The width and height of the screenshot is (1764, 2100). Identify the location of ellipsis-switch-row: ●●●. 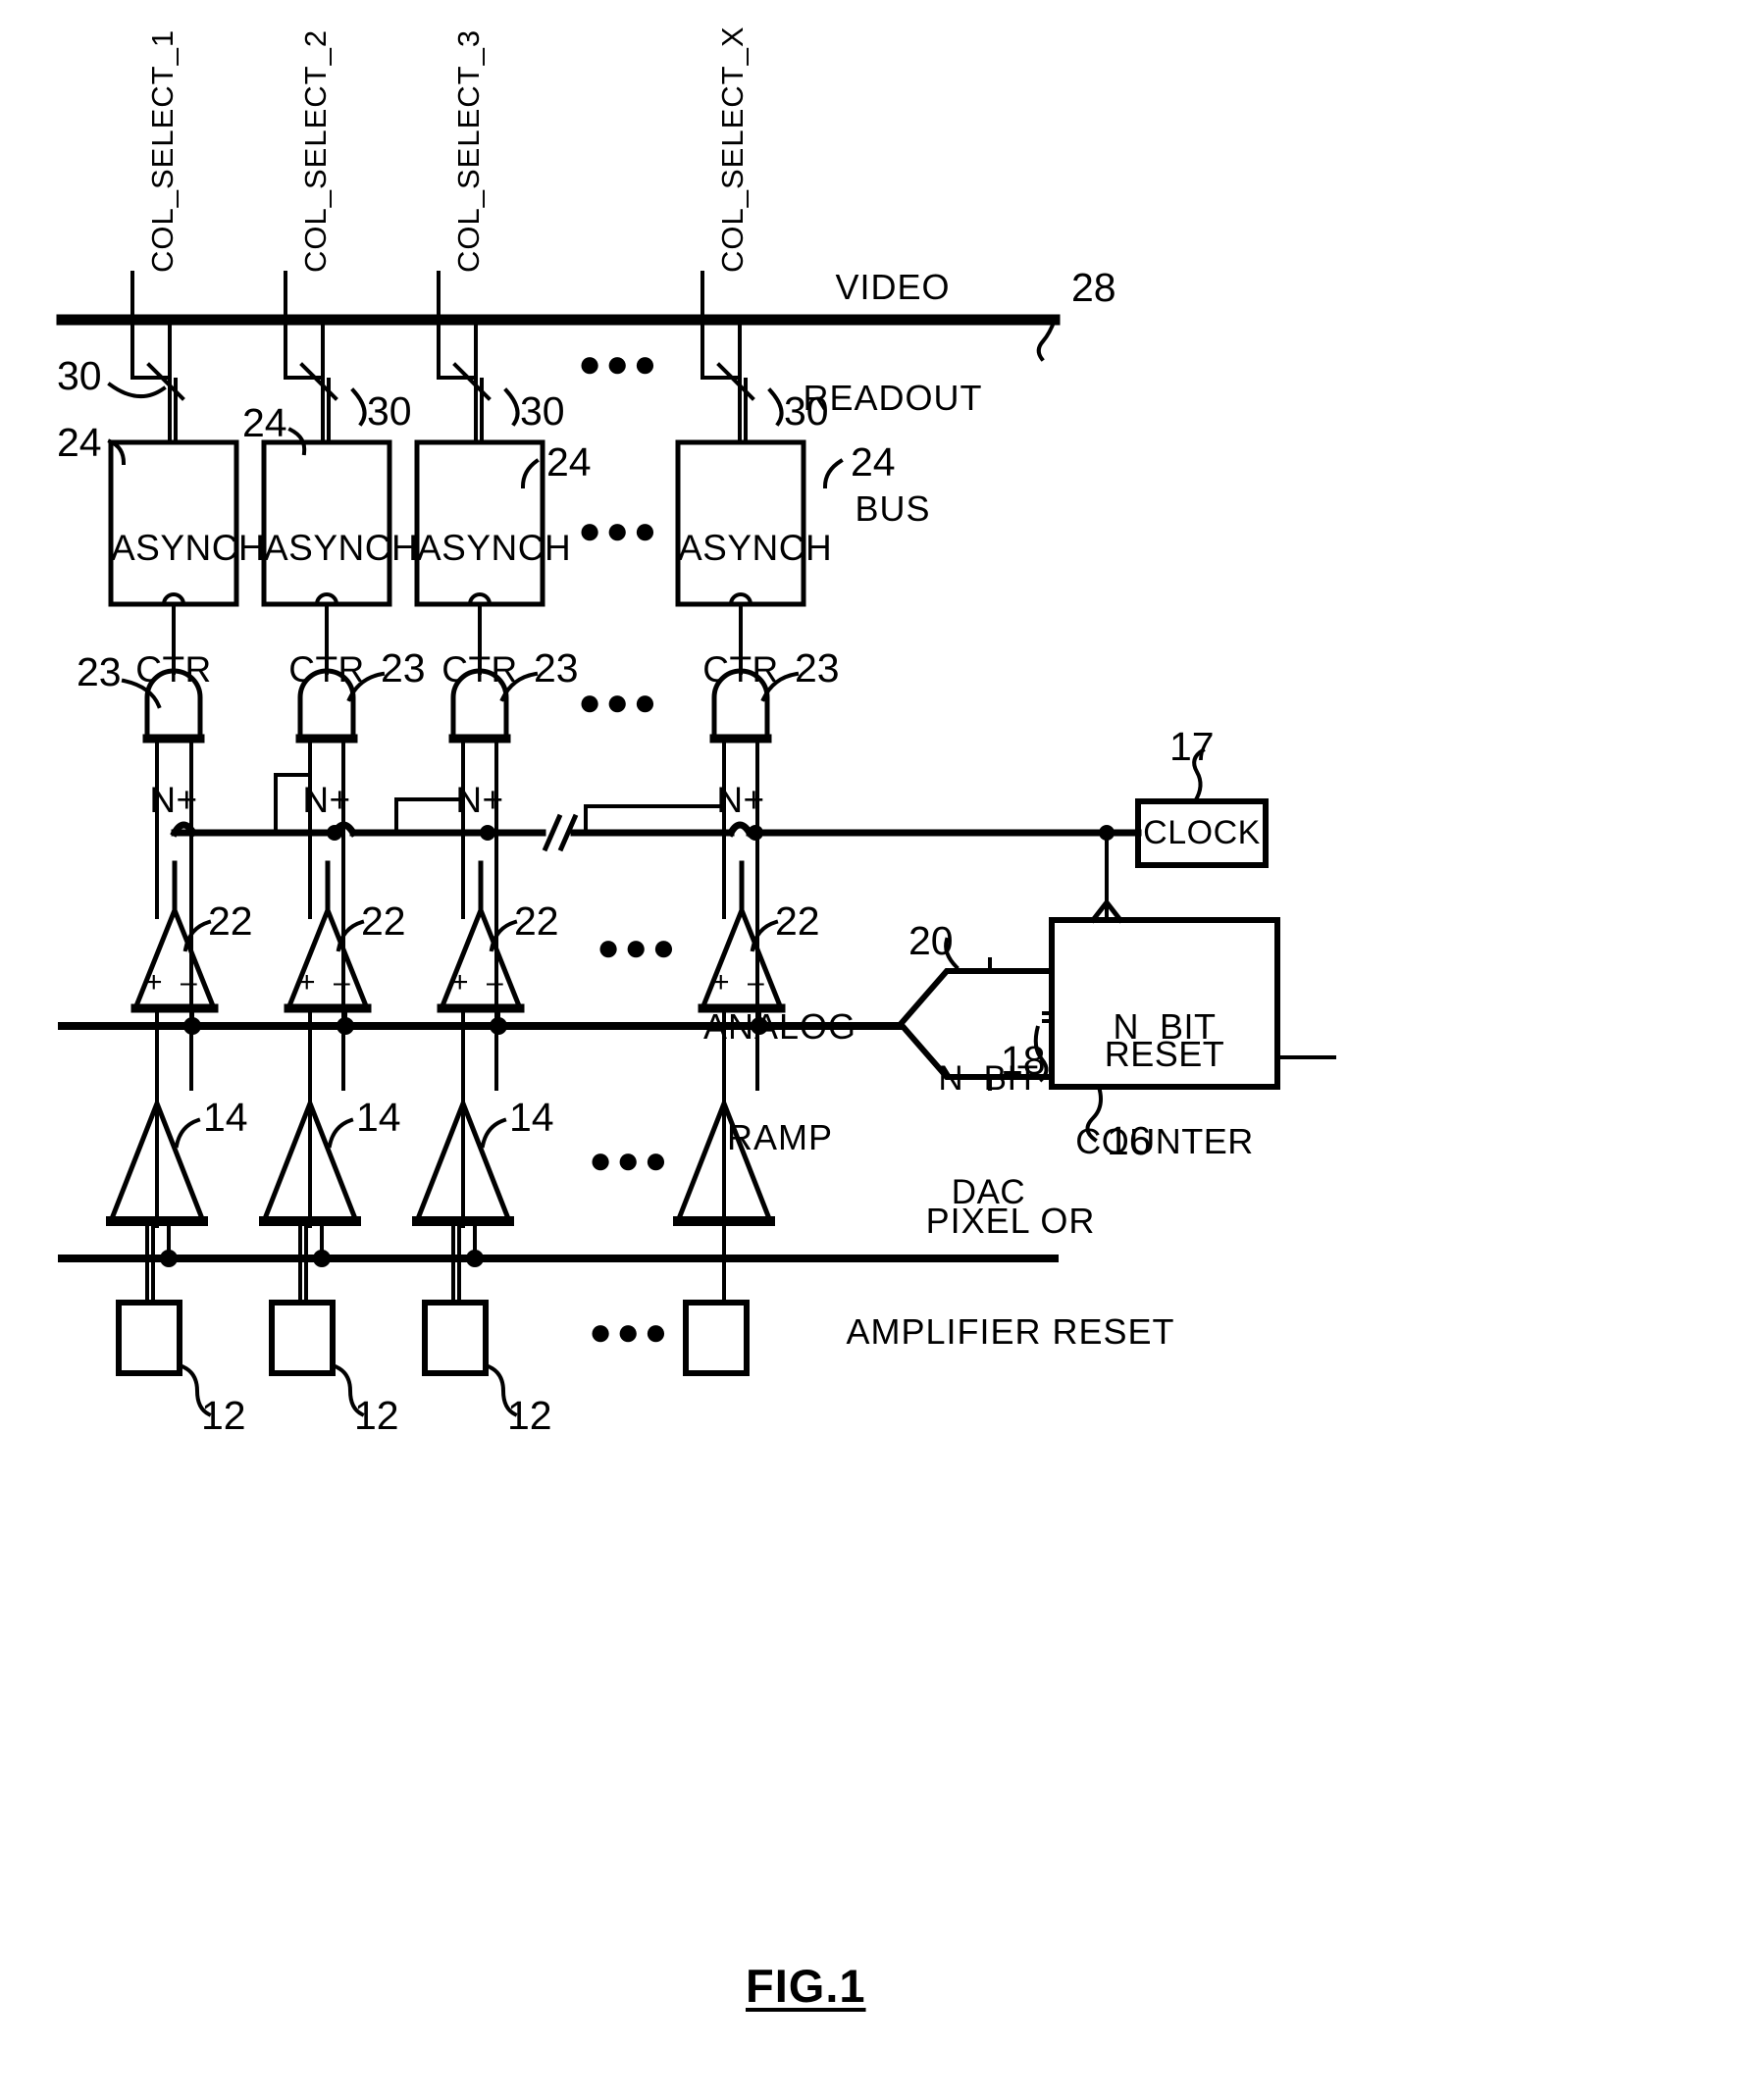
(619, 363).